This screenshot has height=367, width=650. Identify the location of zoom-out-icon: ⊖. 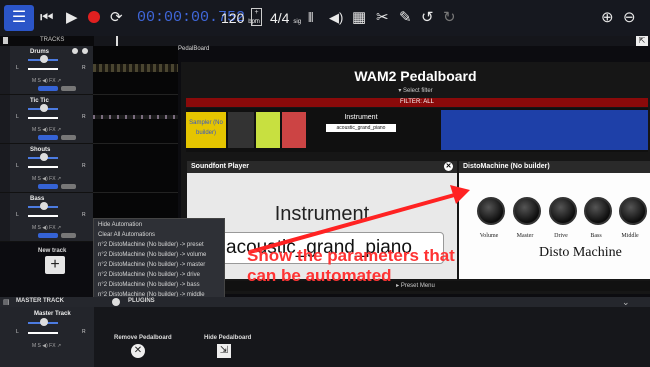
(629, 18).